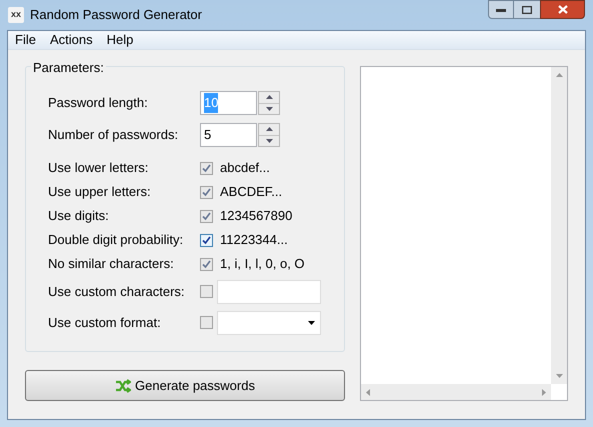 The width and height of the screenshot is (593, 427). What do you see at coordinates (79, 216) in the screenshot?
I see `option-label: Use digits:` at bounding box center [79, 216].